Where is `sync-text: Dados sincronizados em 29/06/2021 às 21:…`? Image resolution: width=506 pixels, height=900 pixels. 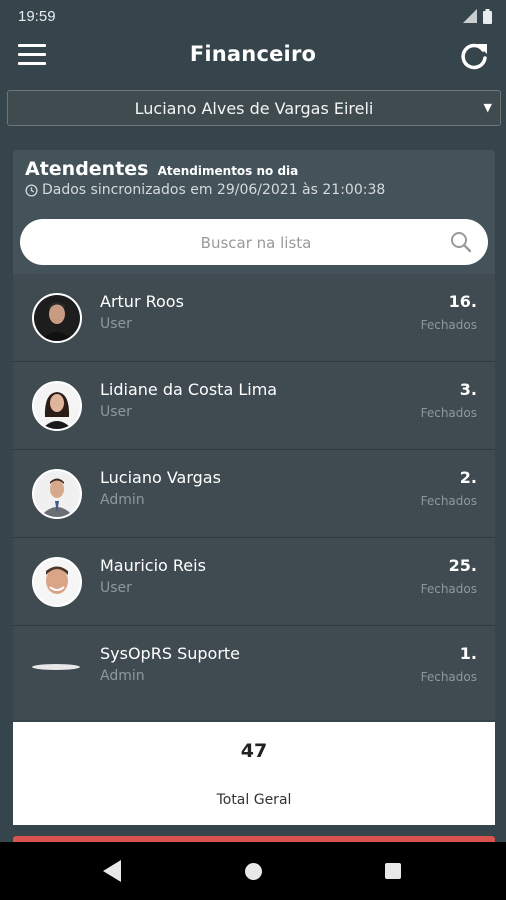
sync-text: Dados sincronizados em 29/06/2021 às 21:… is located at coordinates (214, 190).